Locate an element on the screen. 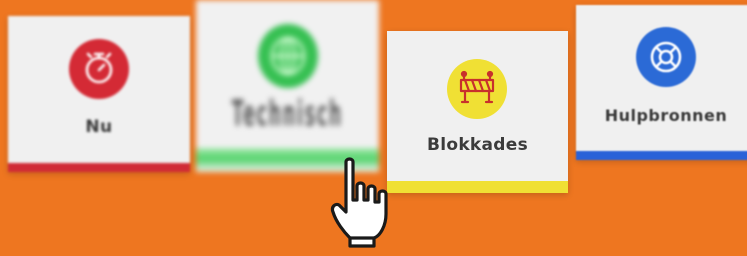 This screenshot has width=747, height=256. card-nu-accent-bar is located at coordinates (99, 167).